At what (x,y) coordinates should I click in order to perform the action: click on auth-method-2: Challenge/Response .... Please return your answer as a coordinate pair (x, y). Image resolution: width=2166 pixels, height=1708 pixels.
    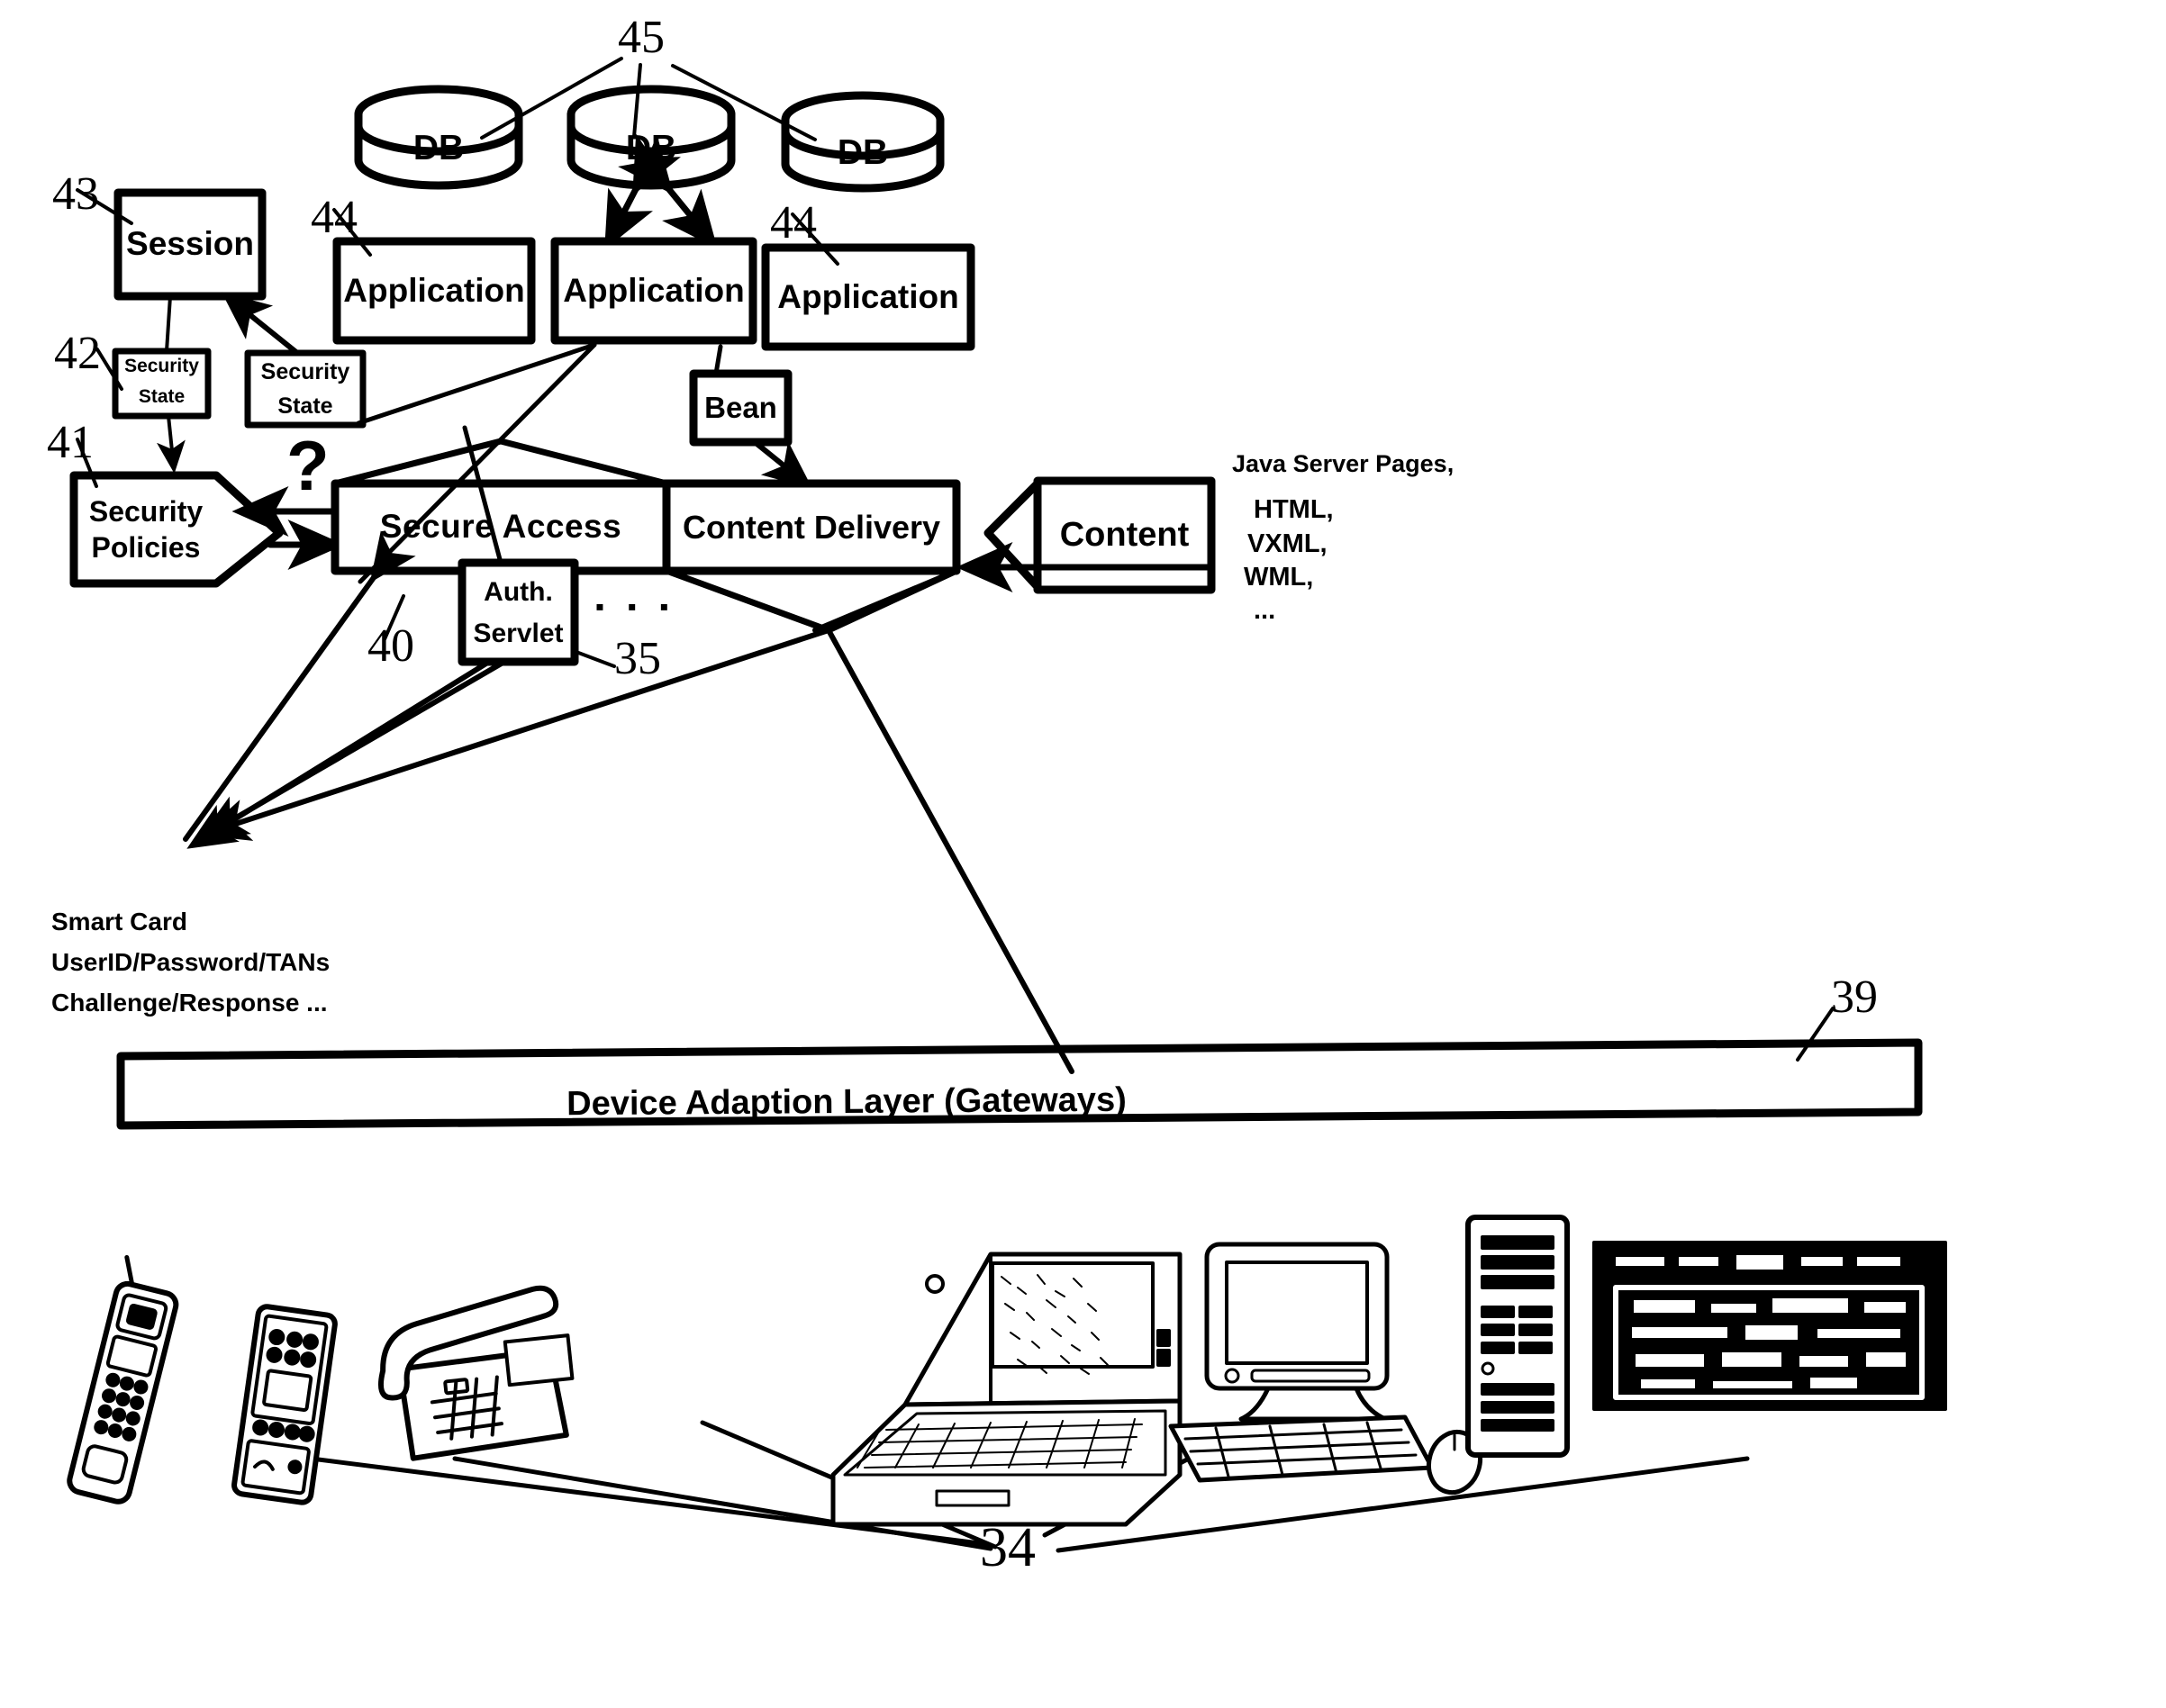
    Looking at the image, I should click on (189, 1003).